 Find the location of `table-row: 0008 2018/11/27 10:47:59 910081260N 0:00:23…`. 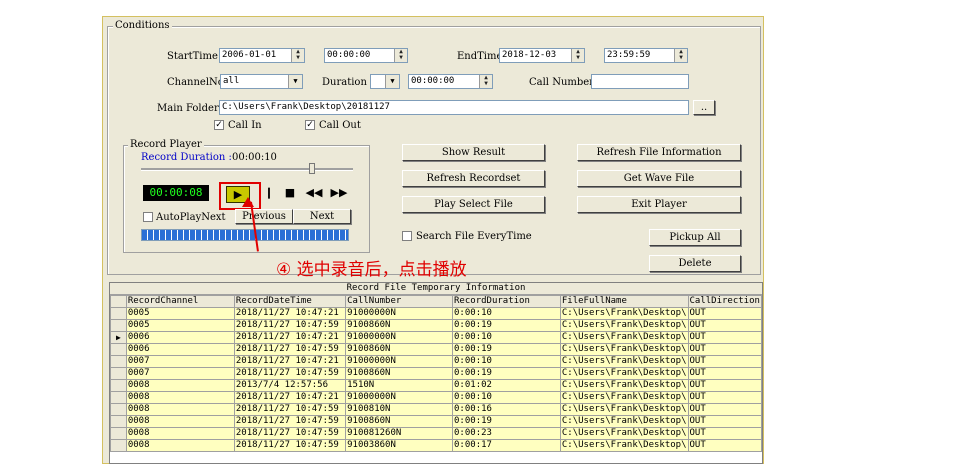

table-row: 0008 2018/11/27 10:47:59 910081260N 0:00:23… is located at coordinates (436, 433).